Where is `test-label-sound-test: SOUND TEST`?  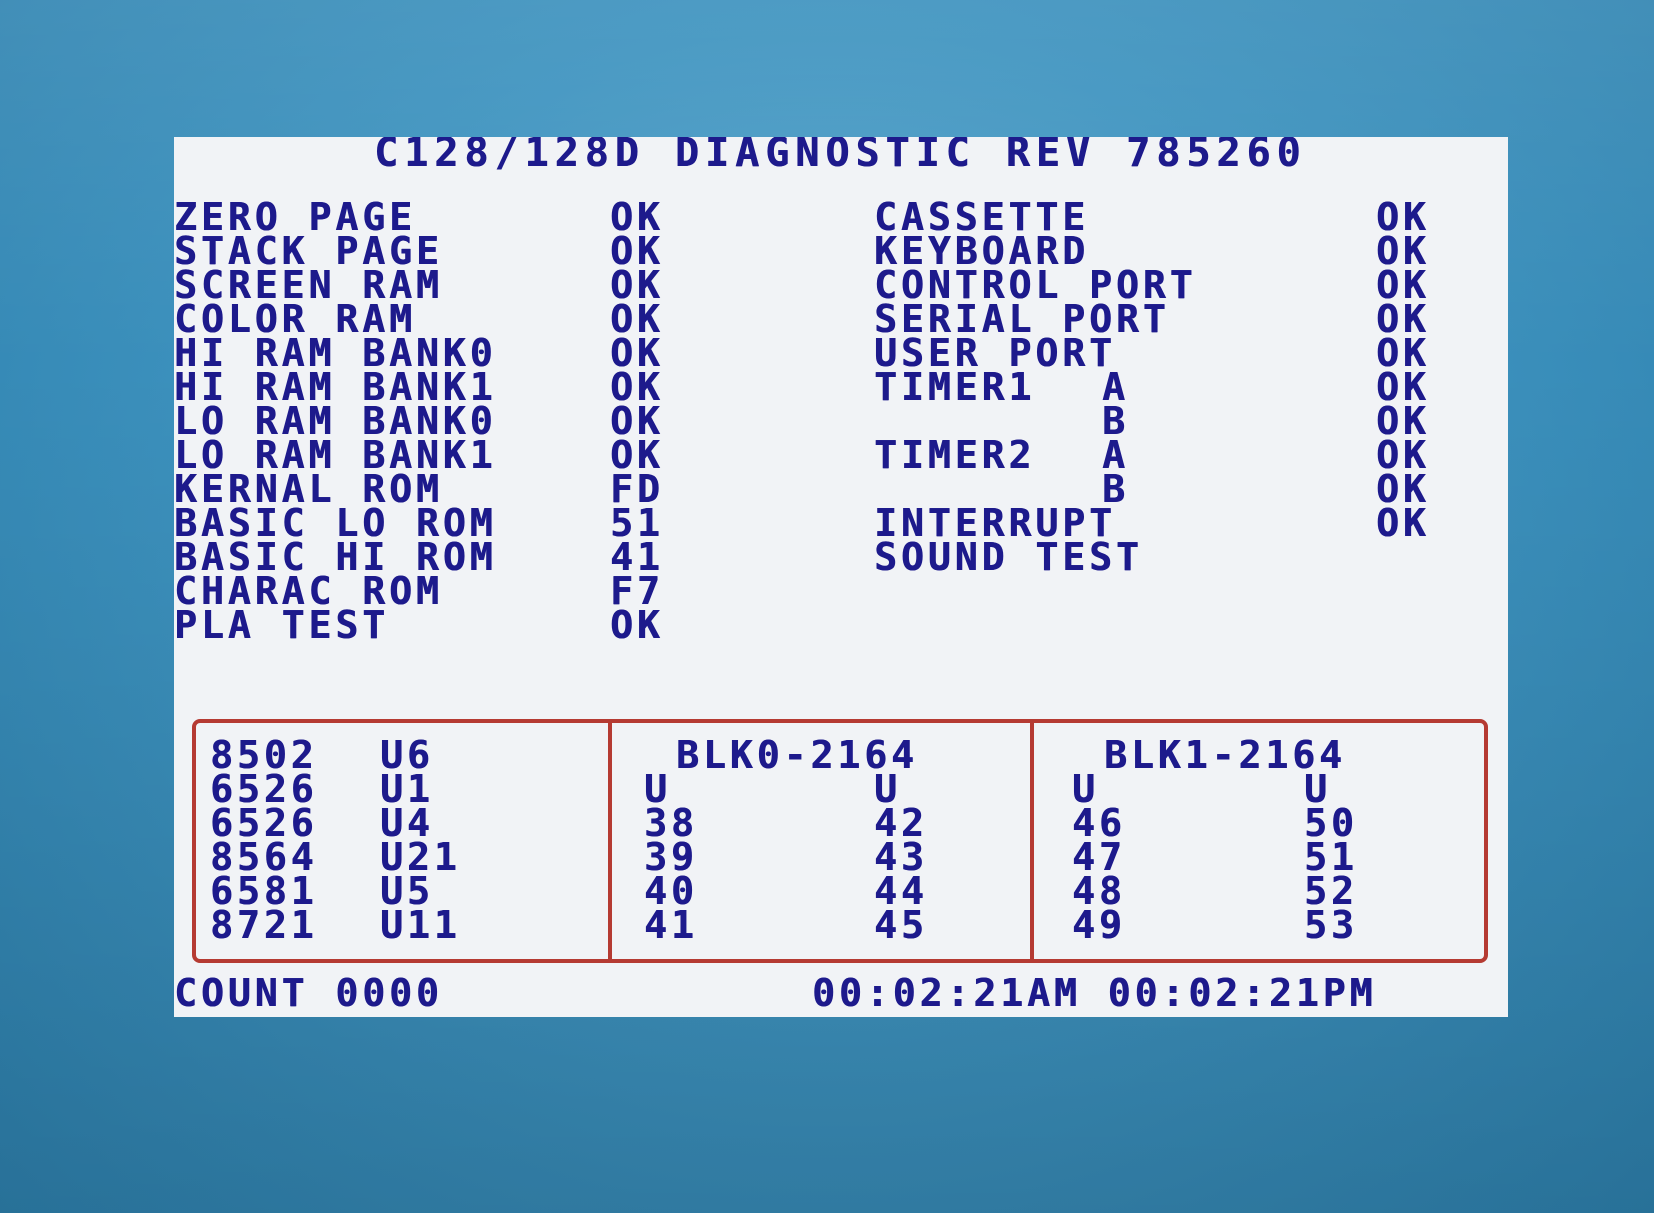
test-label-sound-test: SOUND TEST is located at coordinates (1008, 557).